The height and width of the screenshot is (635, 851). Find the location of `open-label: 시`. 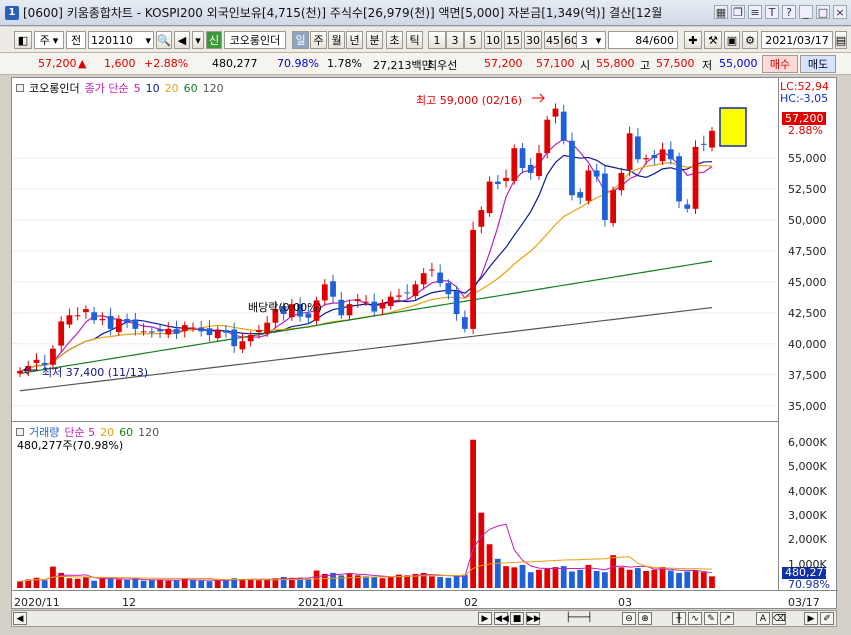

open-label: 시 is located at coordinates (585, 65).